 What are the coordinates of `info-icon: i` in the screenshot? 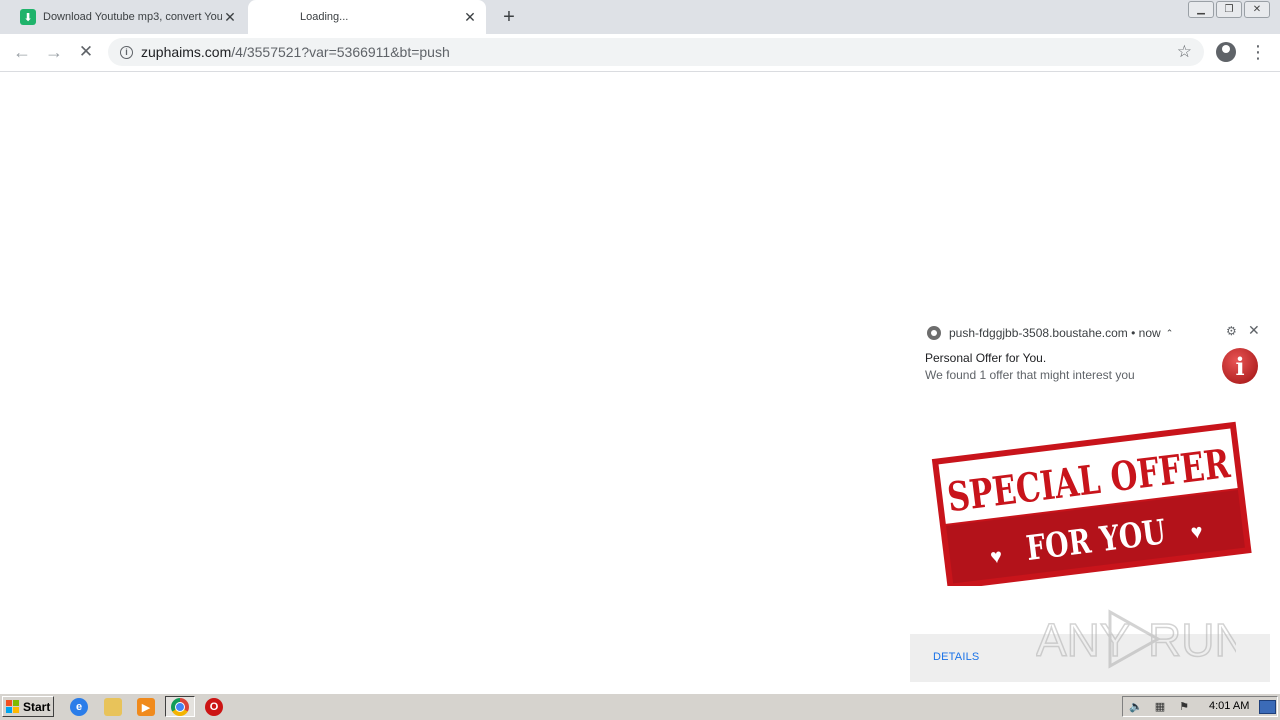 It's located at (126, 52).